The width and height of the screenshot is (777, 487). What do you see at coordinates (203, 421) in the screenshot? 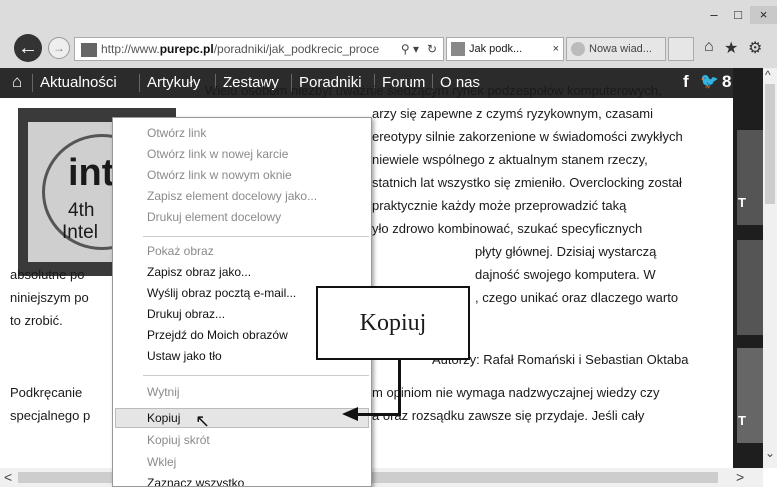
I see `mouse-cursor-icon: ↖` at bounding box center [203, 421].